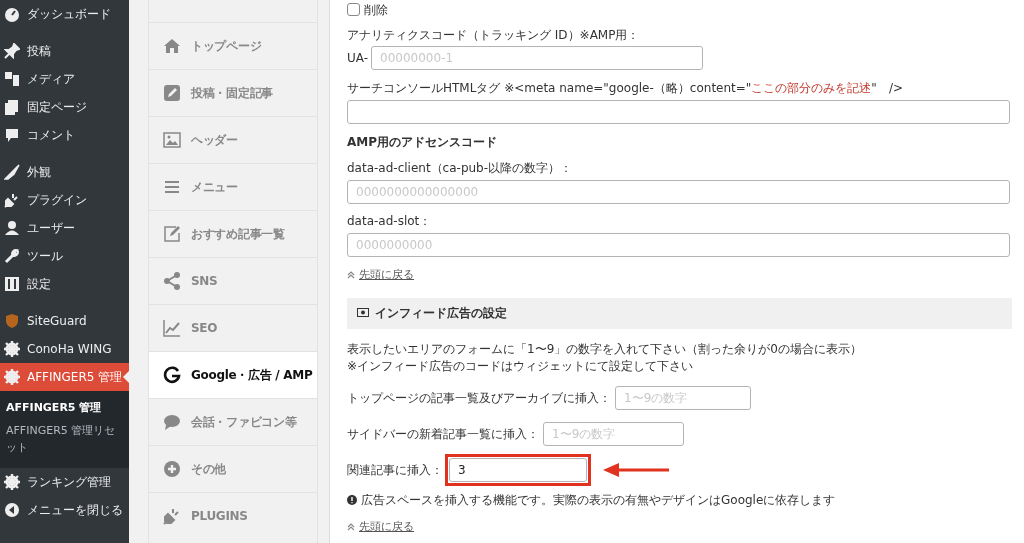 The width and height of the screenshot is (1024, 543). I want to click on sidebar-item: ツール, so click(64, 256).